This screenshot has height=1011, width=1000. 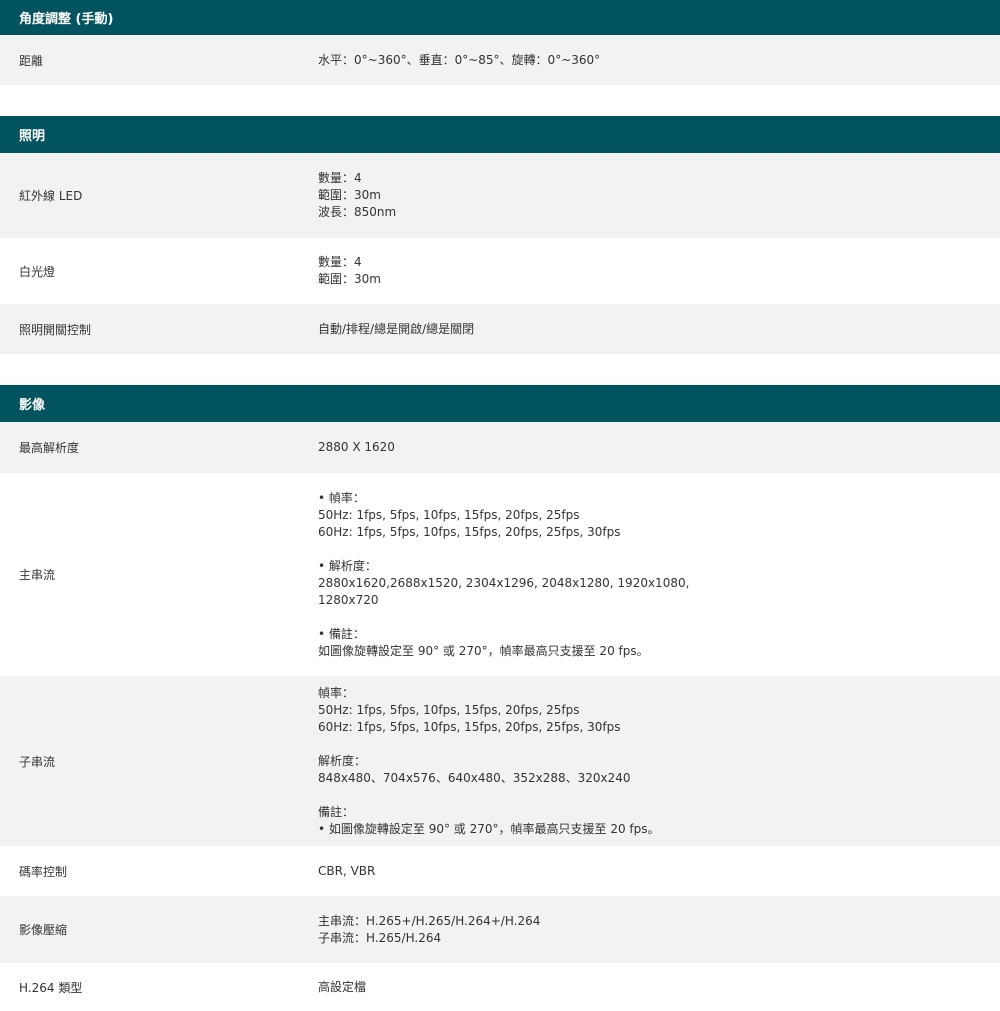 I want to click on spec-value: 高設定檔, so click(x=649, y=987).